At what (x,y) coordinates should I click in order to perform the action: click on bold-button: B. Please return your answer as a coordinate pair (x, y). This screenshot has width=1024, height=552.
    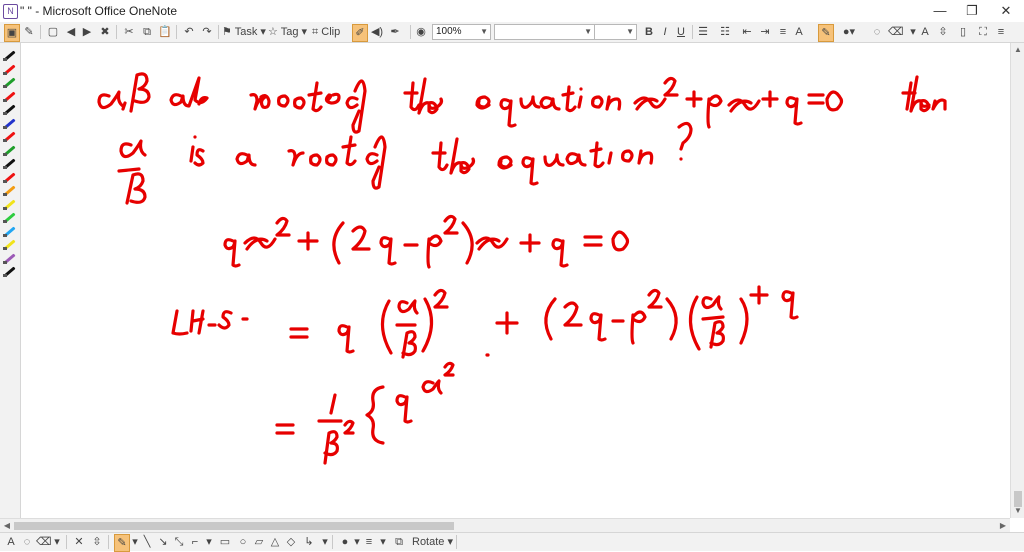
    Looking at the image, I should click on (649, 32).